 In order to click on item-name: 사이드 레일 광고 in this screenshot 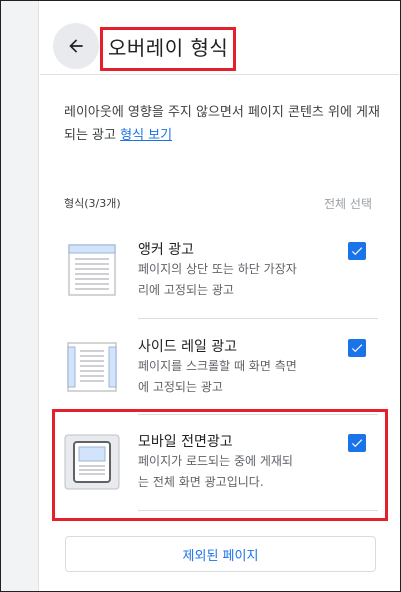, I will do `click(188, 347)`.